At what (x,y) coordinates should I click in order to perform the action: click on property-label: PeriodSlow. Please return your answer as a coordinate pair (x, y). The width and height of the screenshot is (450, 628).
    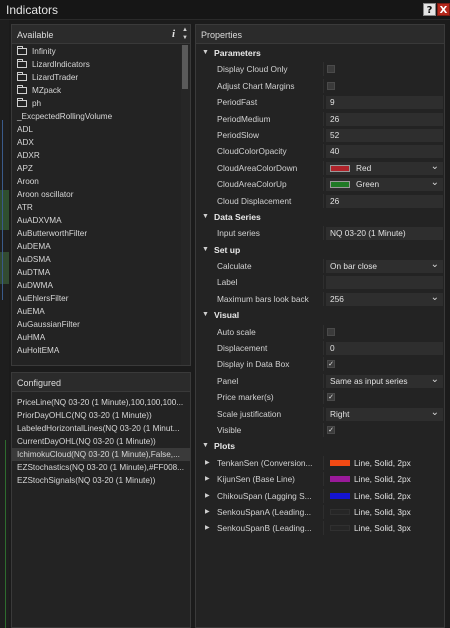
    Looking at the image, I should click on (238, 134).